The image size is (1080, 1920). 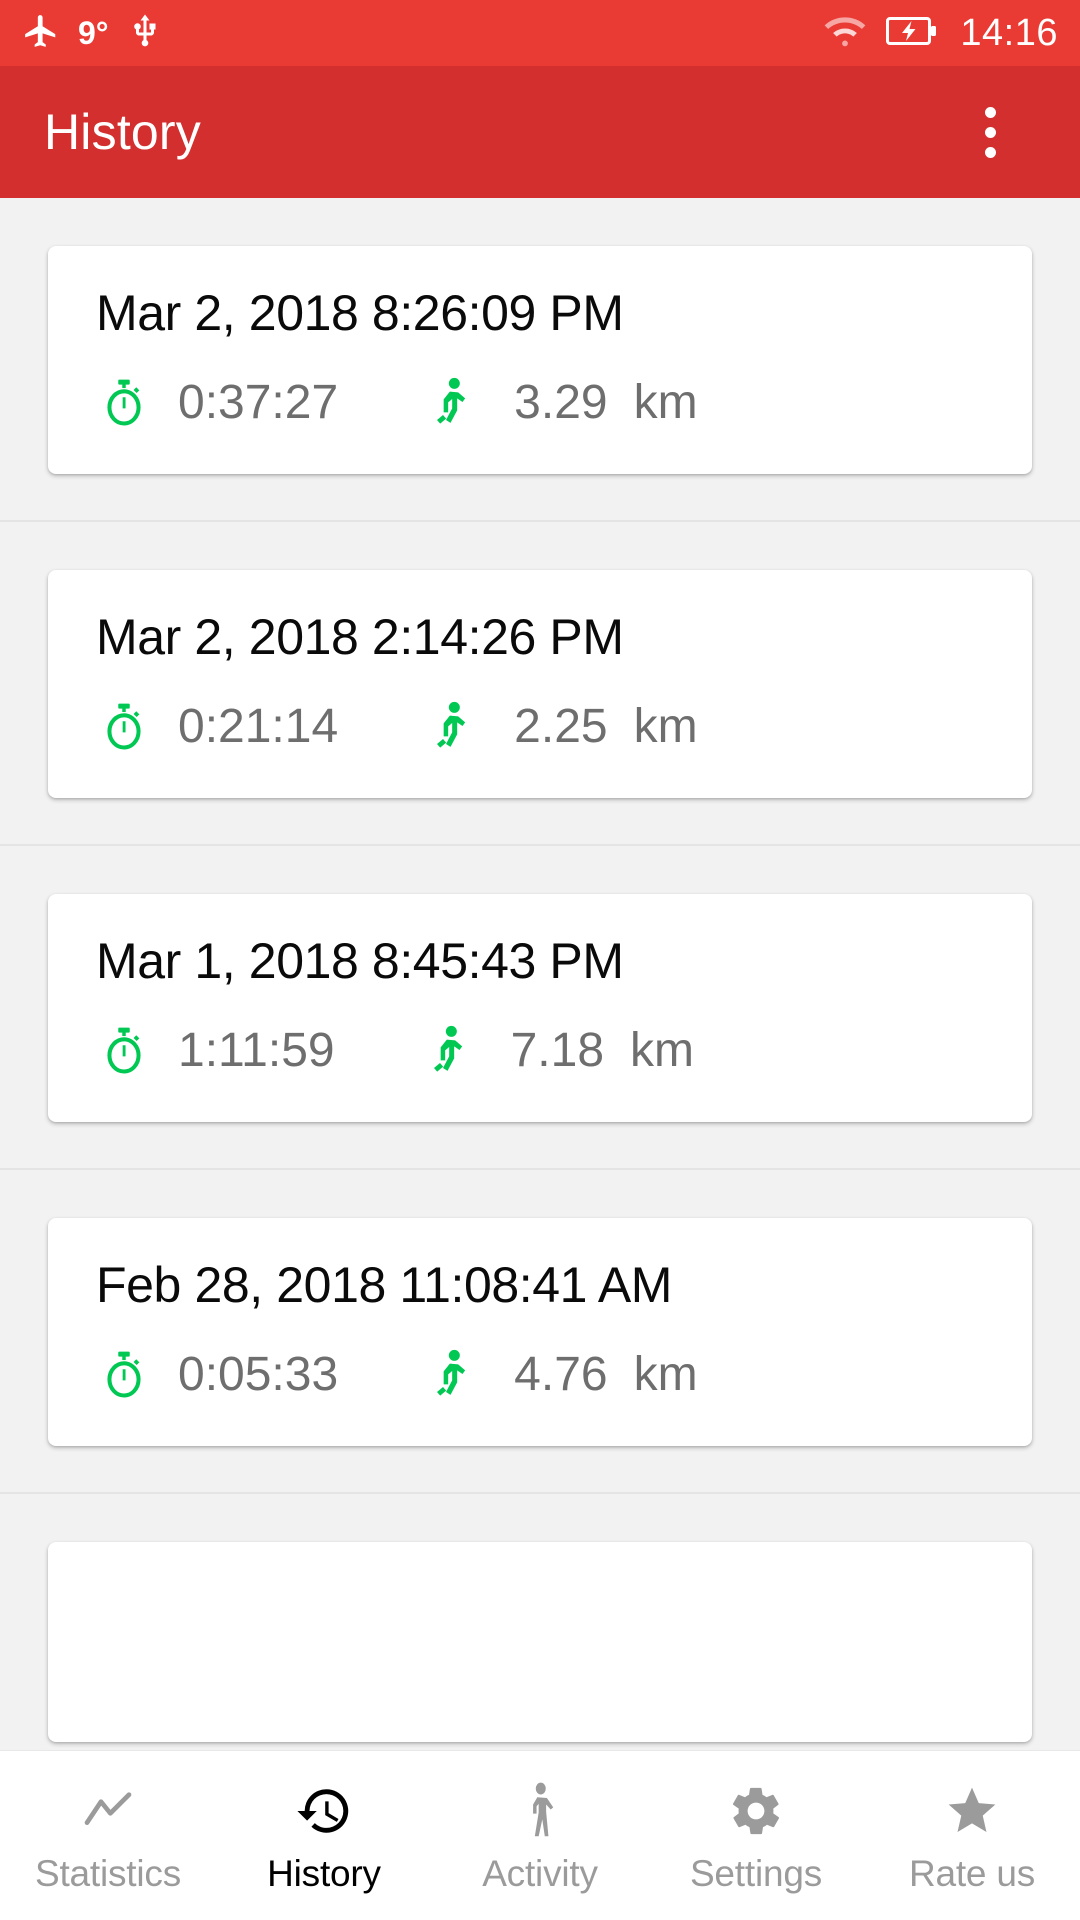 I want to click on history-card: Mar 2, 2018 8:26:09 PM 0:37:27 3.29 km, so click(x=540, y=360).